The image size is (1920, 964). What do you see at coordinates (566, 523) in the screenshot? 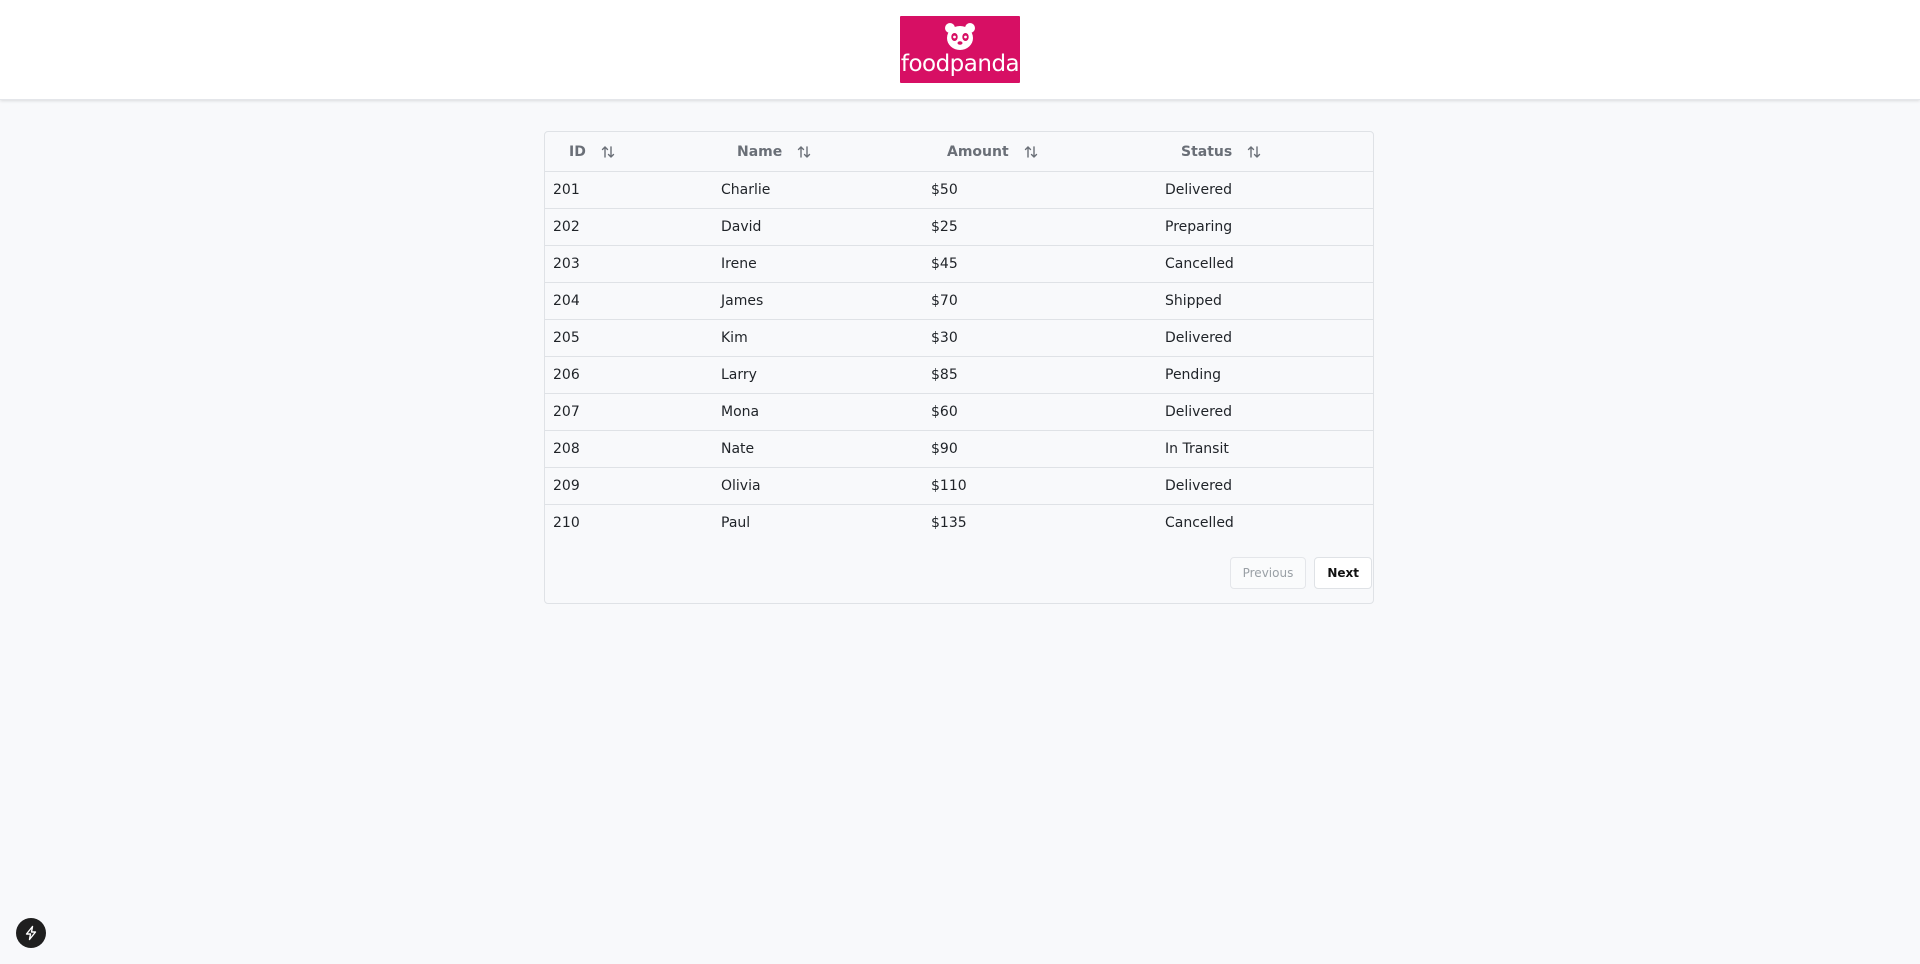
I see `cell-id: 210` at bounding box center [566, 523].